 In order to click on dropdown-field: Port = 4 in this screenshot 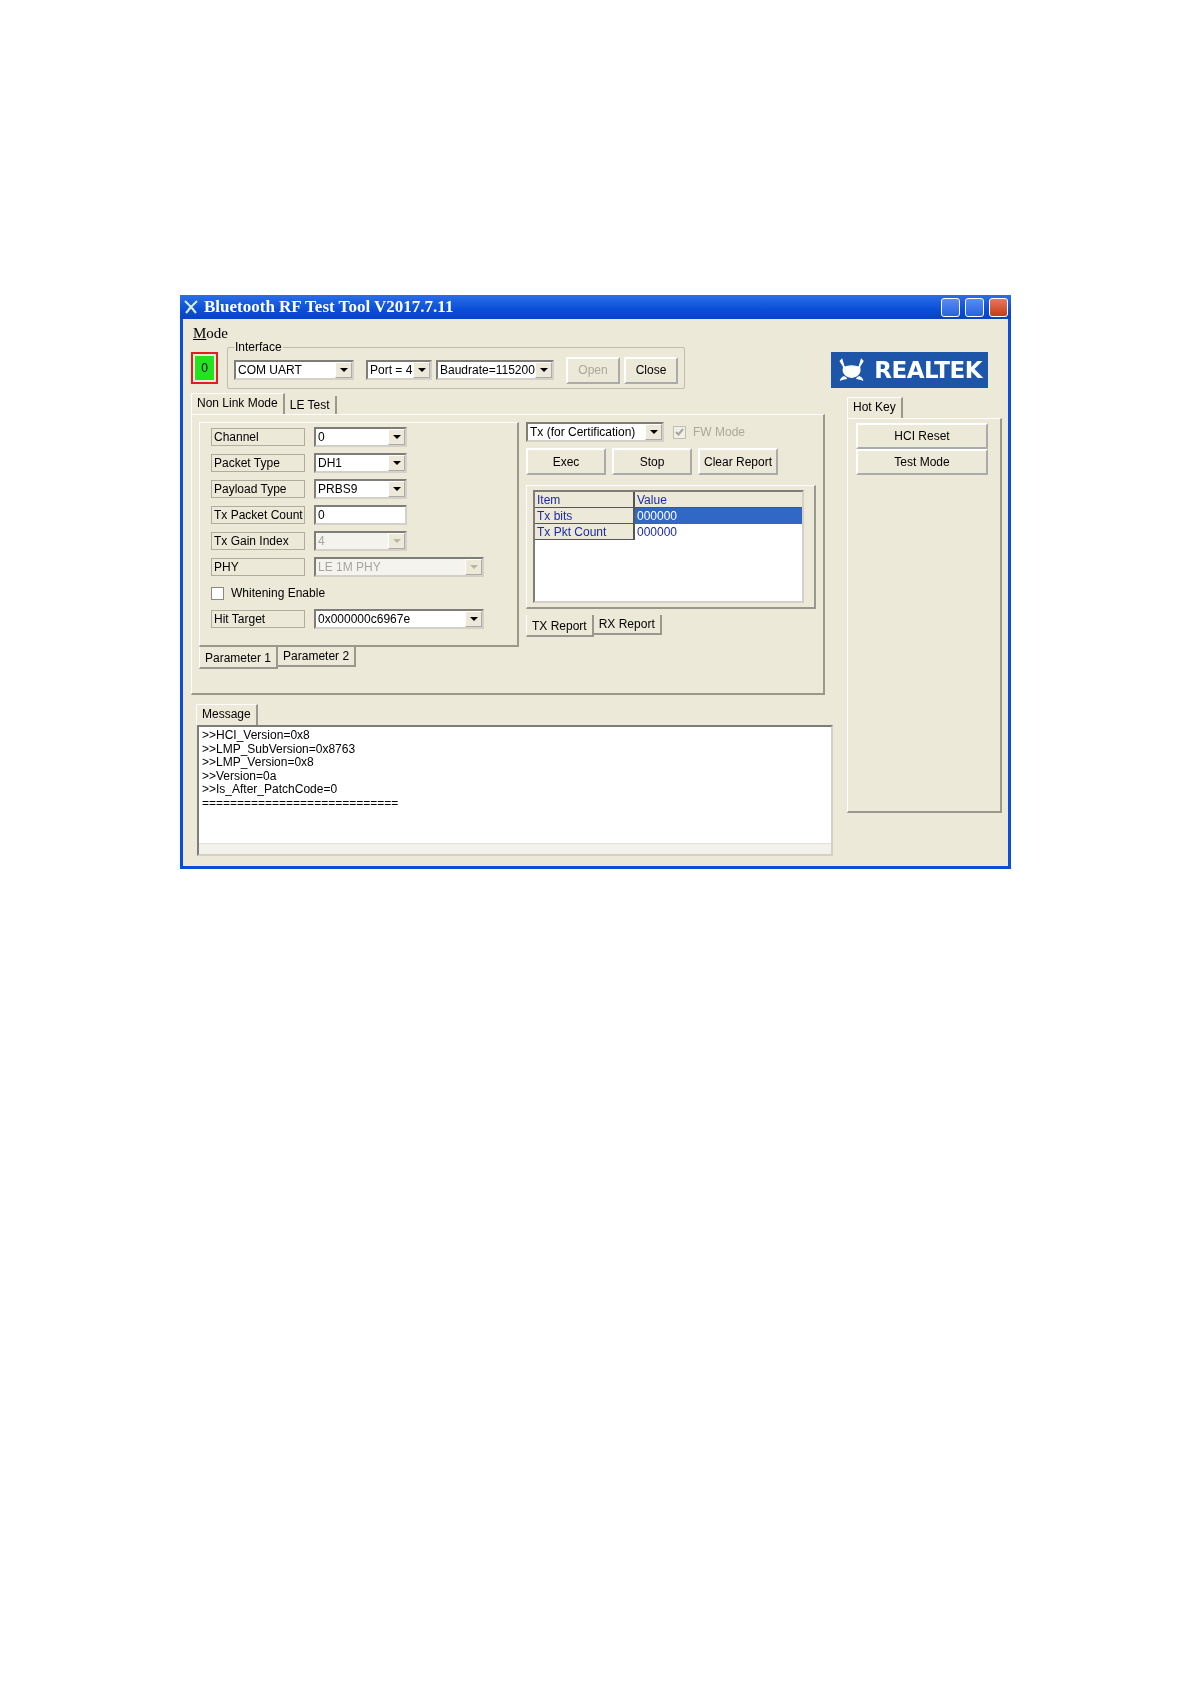, I will do `click(399, 370)`.